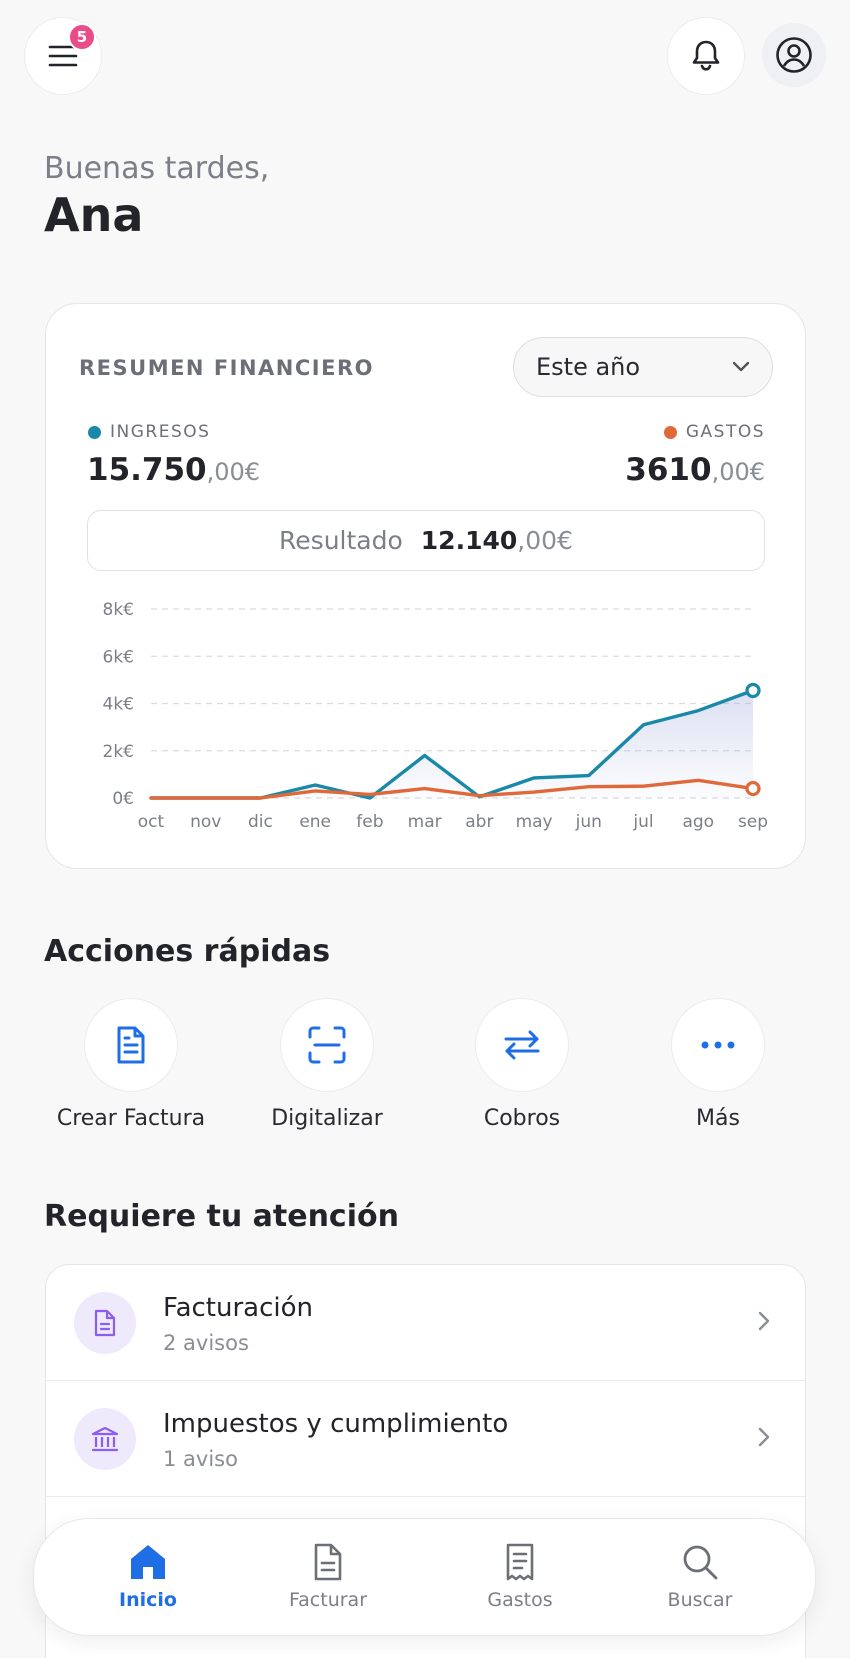  What do you see at coordinates (260, 822) in the screenshot?
I see `x-tick-label: dic` at bounding box center [260, 822].